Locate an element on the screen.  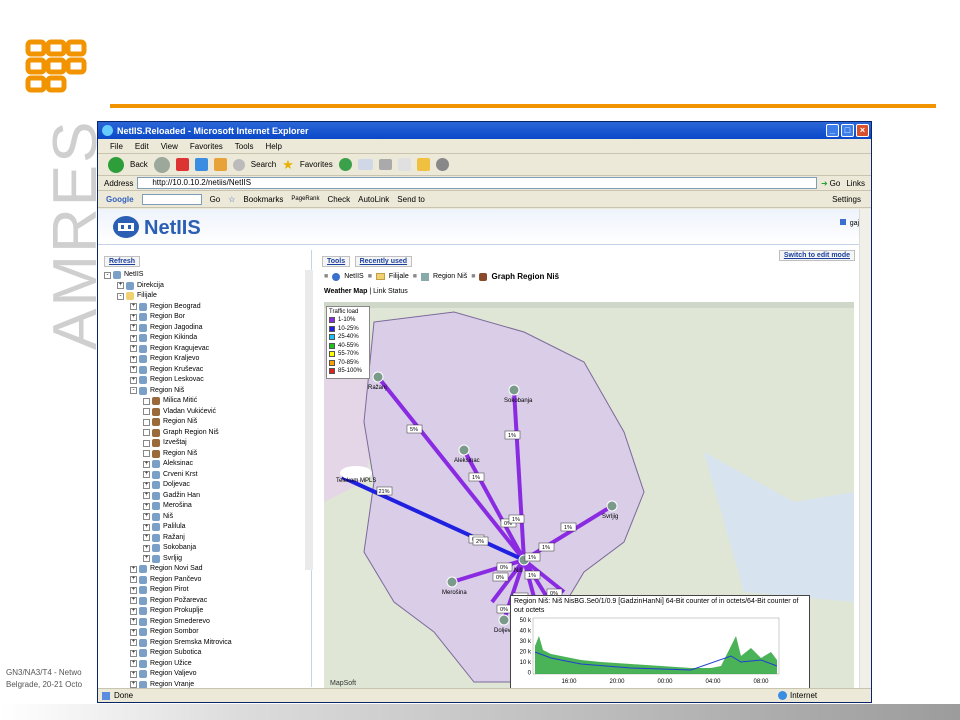
forward-icon is located at coordinates (161, 164).